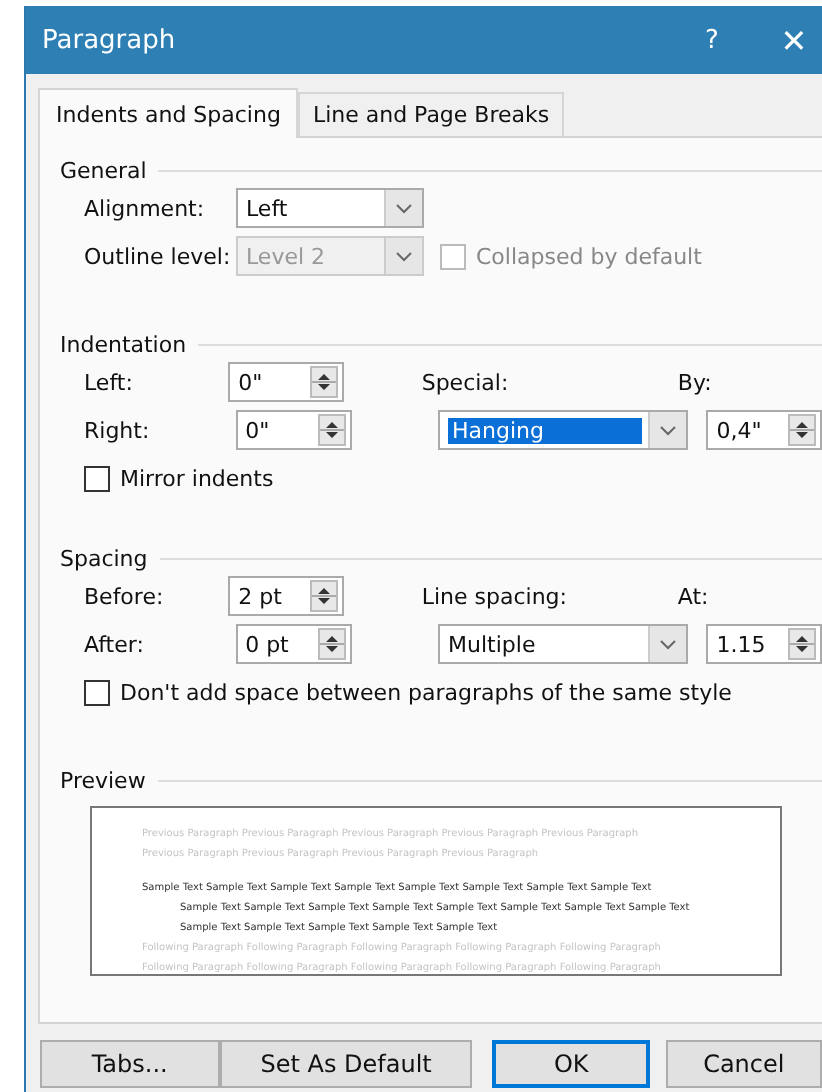  What do you see at coordinates (293, 644) in the screenshot?
I see `spin-field: 0 pt` at bounding box center [293, 644].